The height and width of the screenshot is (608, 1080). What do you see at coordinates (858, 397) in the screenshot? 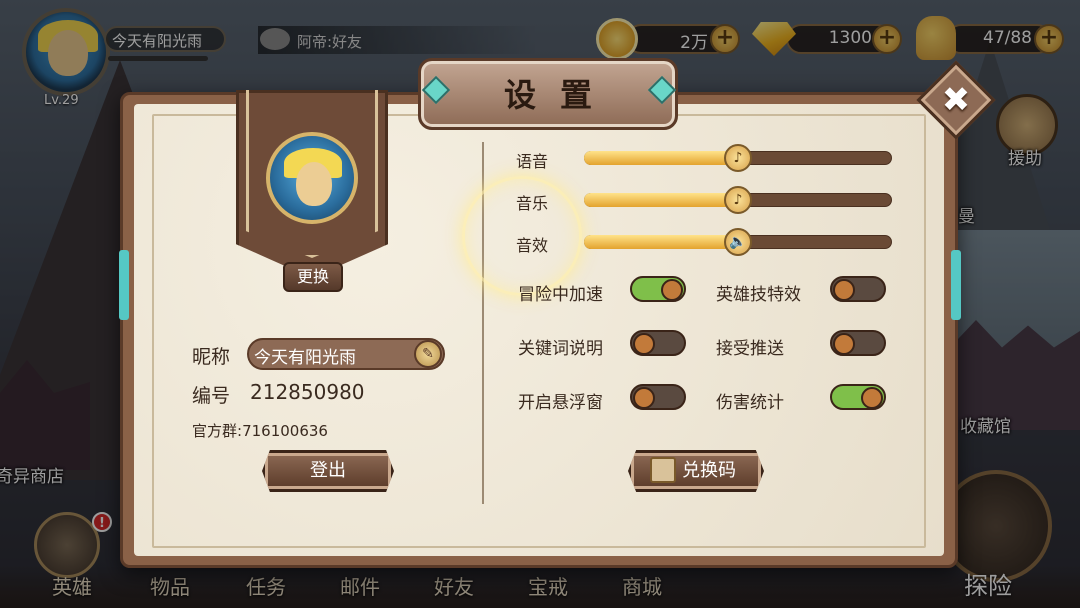
I see `toggle-damage-stats` at bounding box center [858, 397].